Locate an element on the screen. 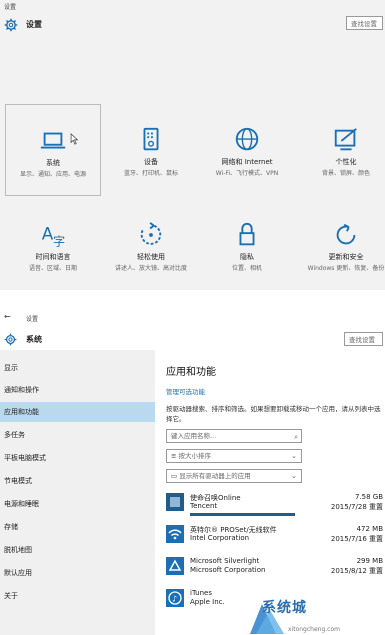  manage-optional-features-link: 管理可选功能 is located at coordinates (185, 391).